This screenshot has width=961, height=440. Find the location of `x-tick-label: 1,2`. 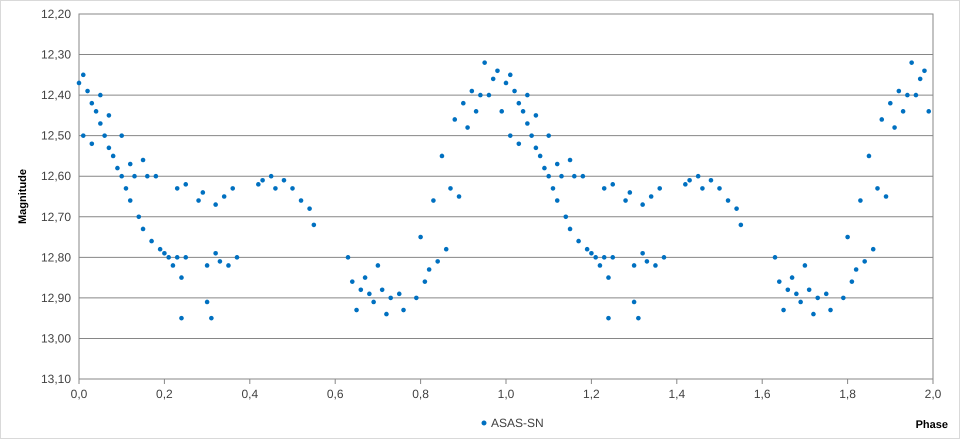

x-tick-label: 1,2 is located at coordinates (591, 394).